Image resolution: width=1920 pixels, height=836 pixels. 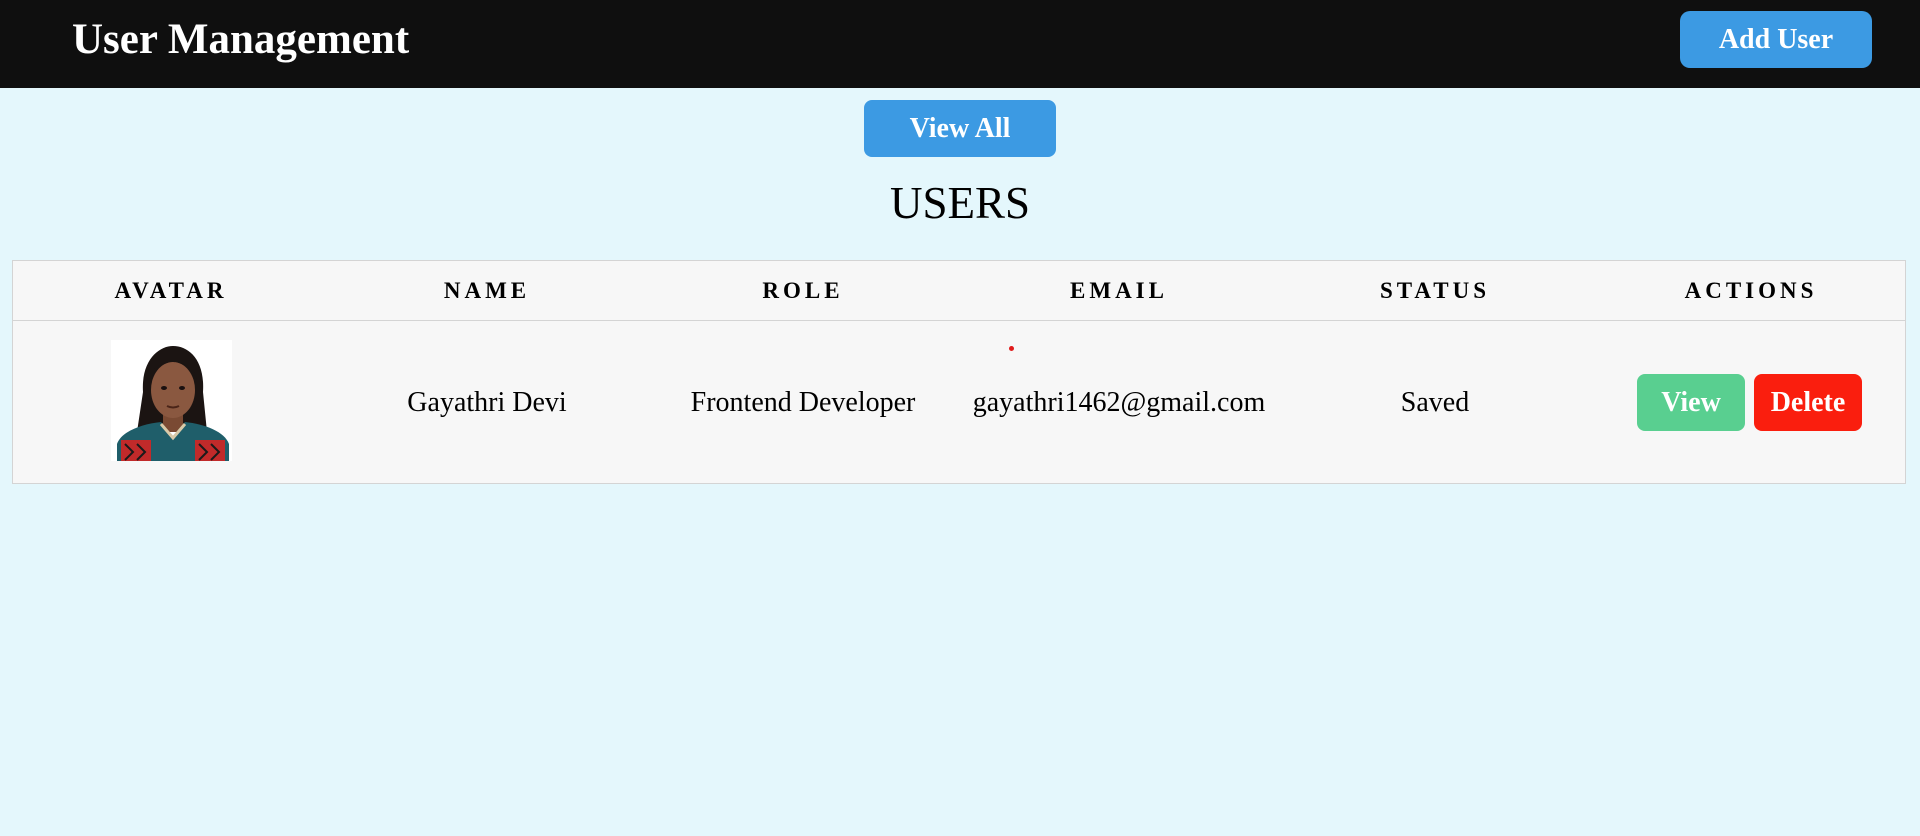 I want to click on column-header-email: EMAIL, so click(x=1119, y=290).